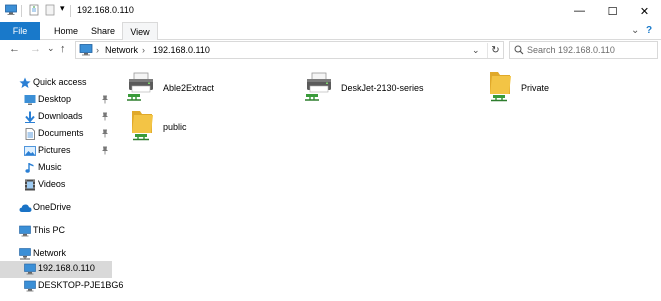  Describe the element at coordinates (382, 88) in the screenshot. I see `item-label: DeskJet-2130-series` at that location.